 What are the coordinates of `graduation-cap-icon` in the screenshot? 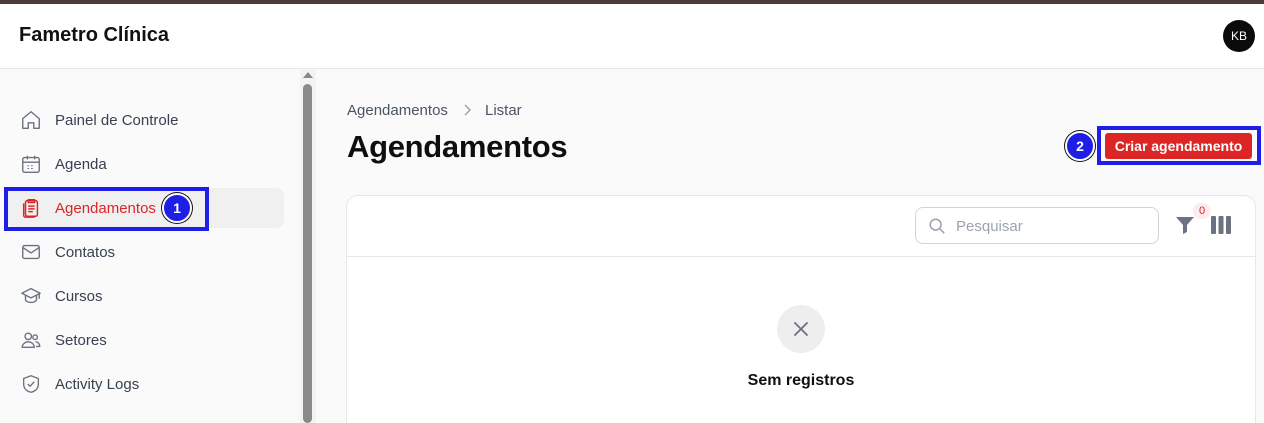 It's located at (31, 295).